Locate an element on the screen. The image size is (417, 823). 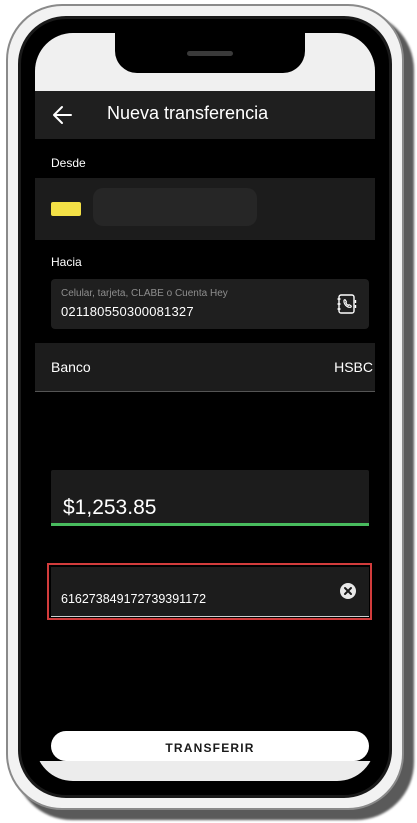
card-icon is located at coordinates (66, 209).